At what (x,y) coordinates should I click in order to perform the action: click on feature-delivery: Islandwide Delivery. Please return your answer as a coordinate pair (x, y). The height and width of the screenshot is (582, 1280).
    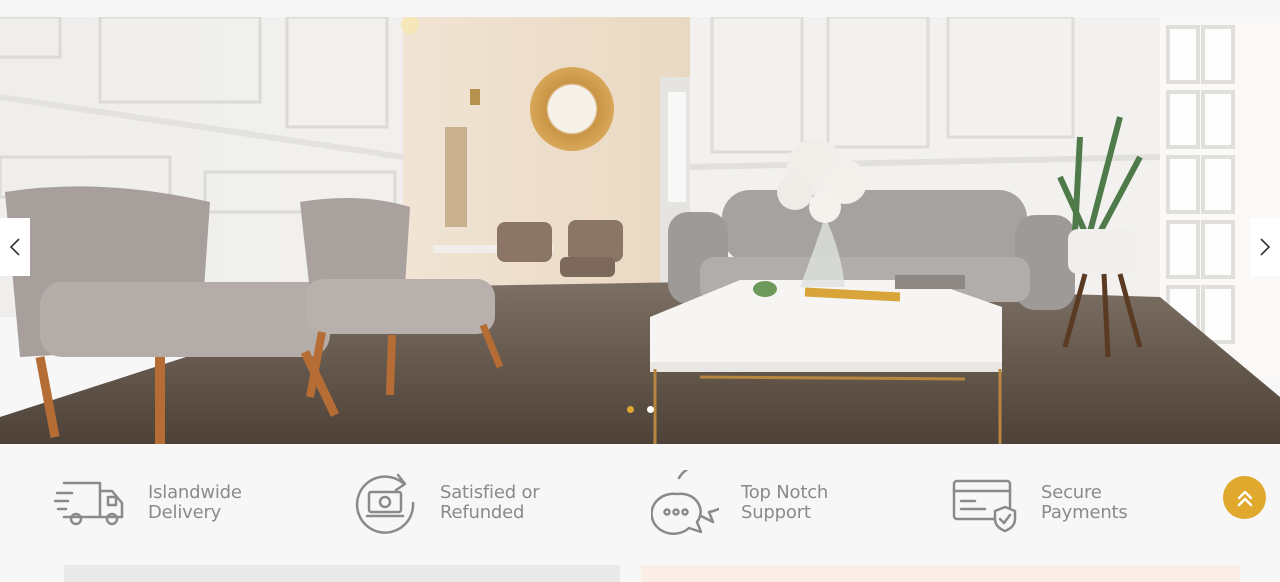
    Looking at the image, I should click on (156, 503).